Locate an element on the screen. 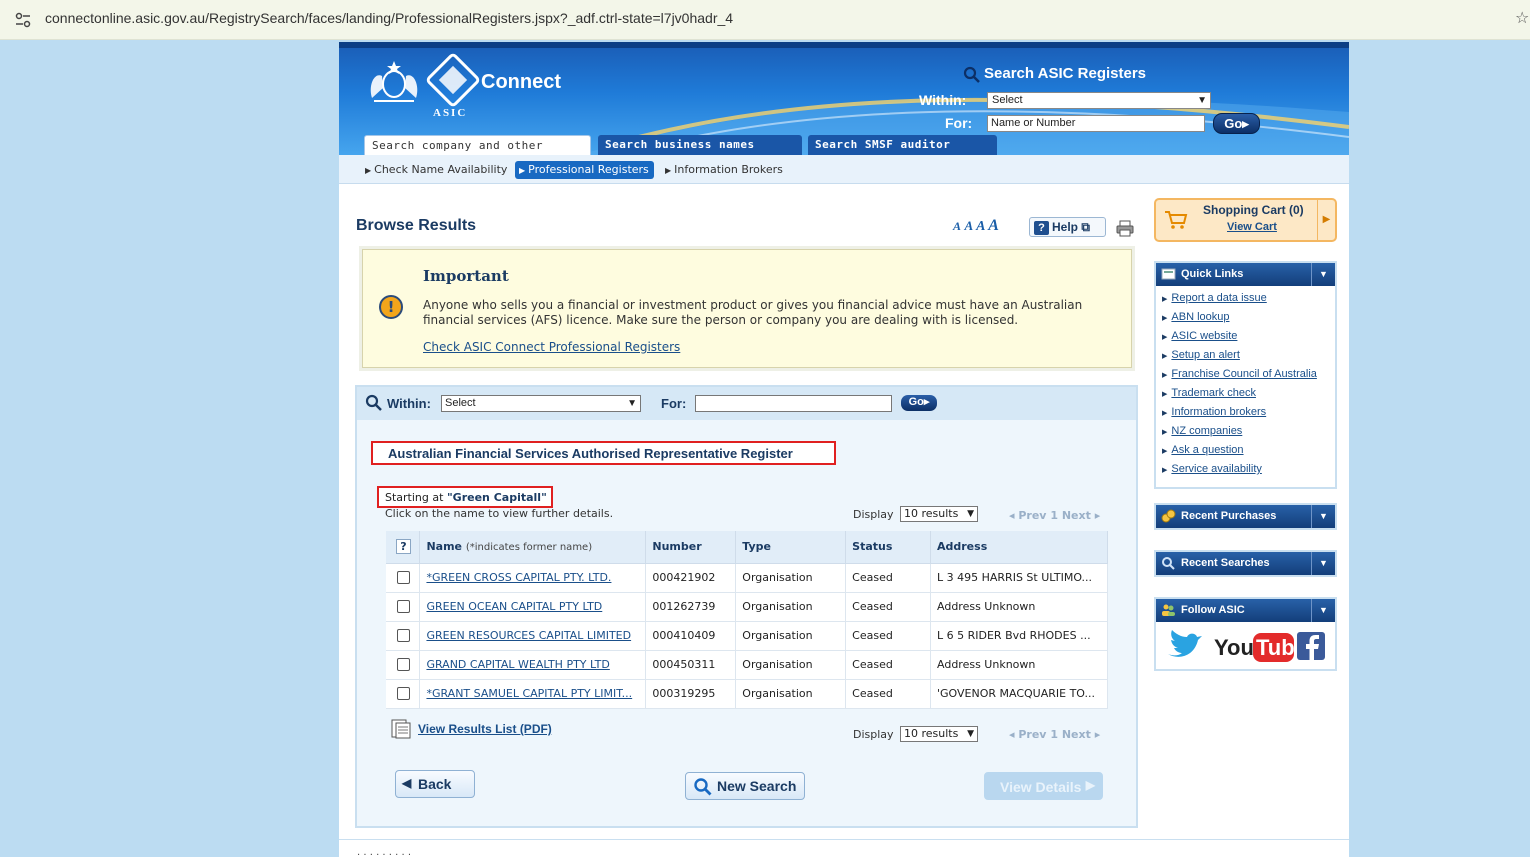 The height and width of the screenshot is (857, 1530). list-item: ▶ ASIC website is located at coordinates (1200, 336).